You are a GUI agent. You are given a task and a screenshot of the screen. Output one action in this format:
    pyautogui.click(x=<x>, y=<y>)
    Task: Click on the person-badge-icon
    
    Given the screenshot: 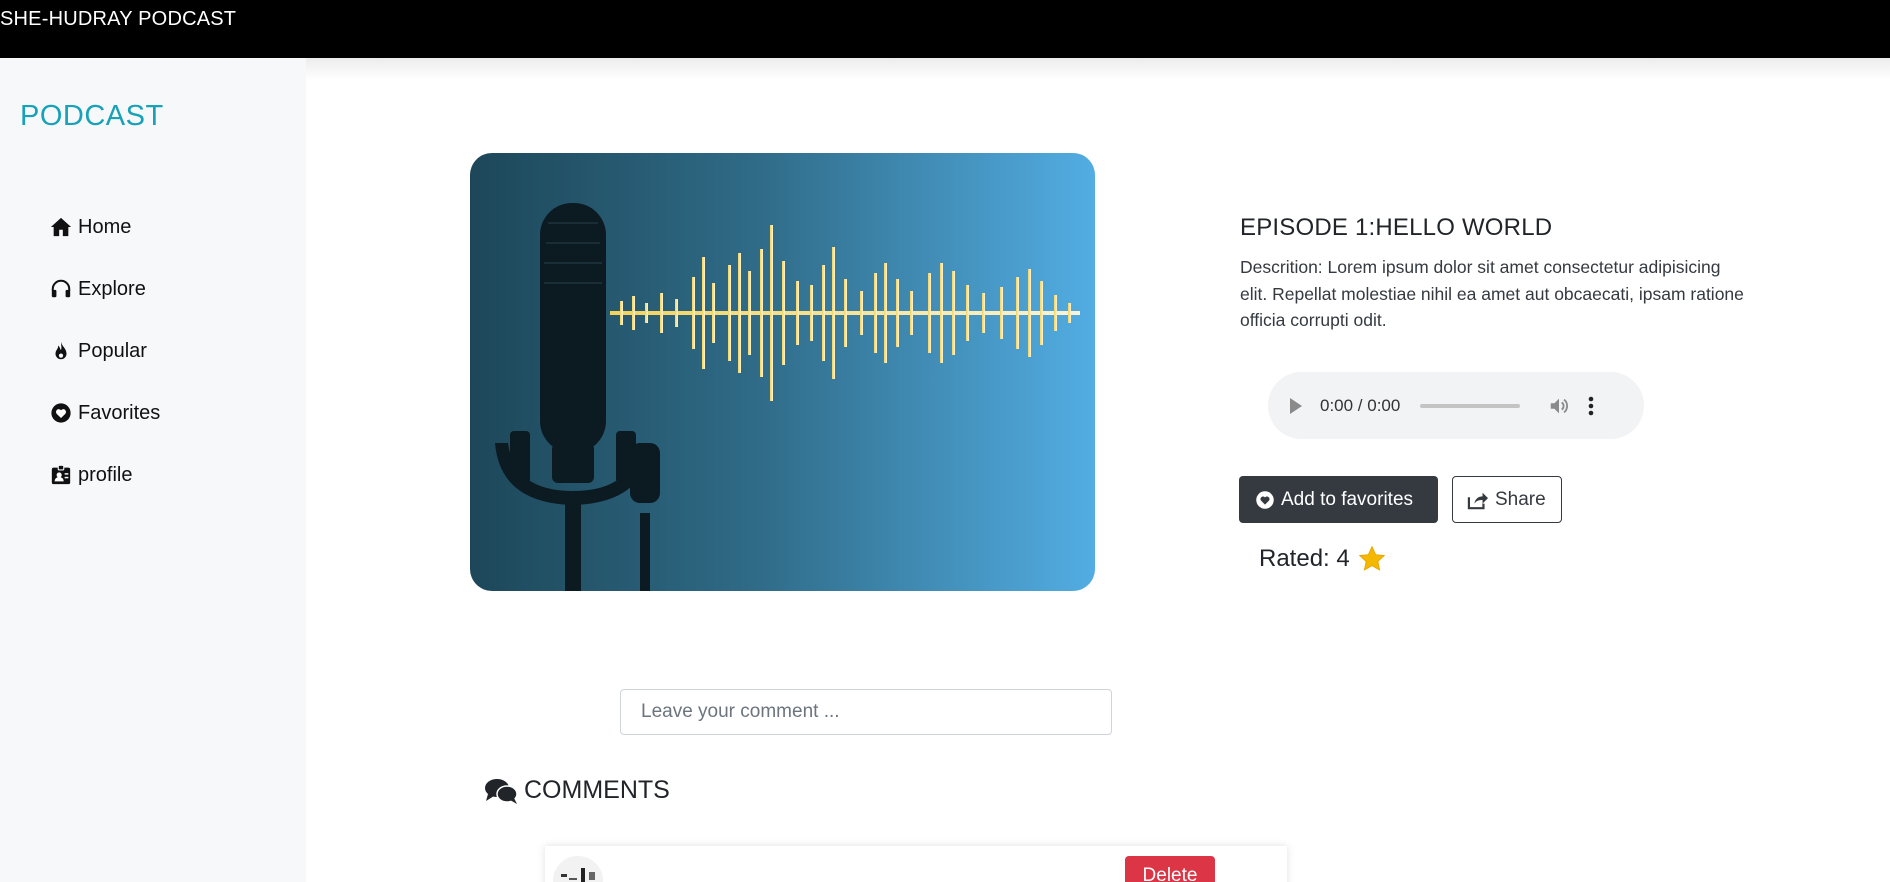 What is the action you would take?
    pyautogui.click(x=61, y=474)
    